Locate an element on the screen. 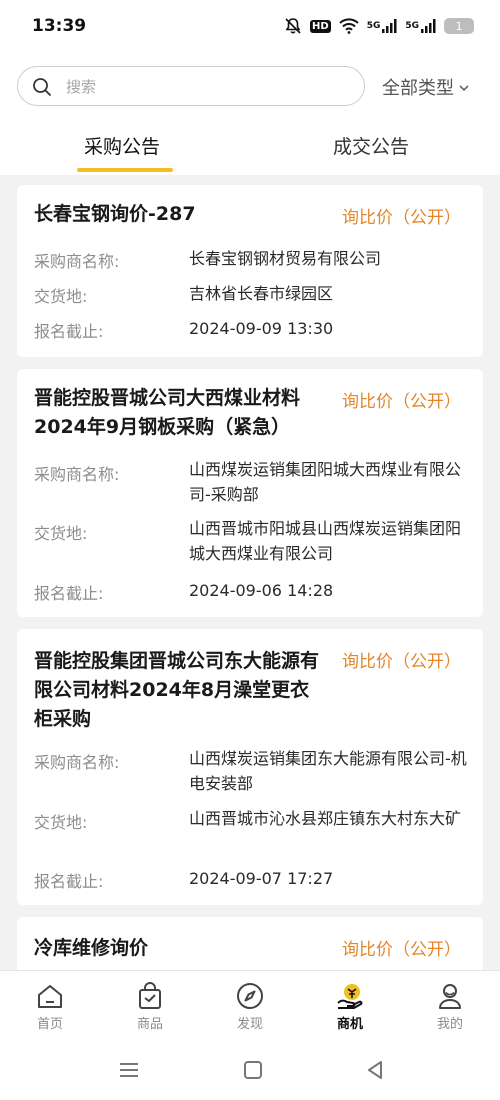 The image size is (500, 1100). nav-home: 首页 is located at coordinates (50, 1011).